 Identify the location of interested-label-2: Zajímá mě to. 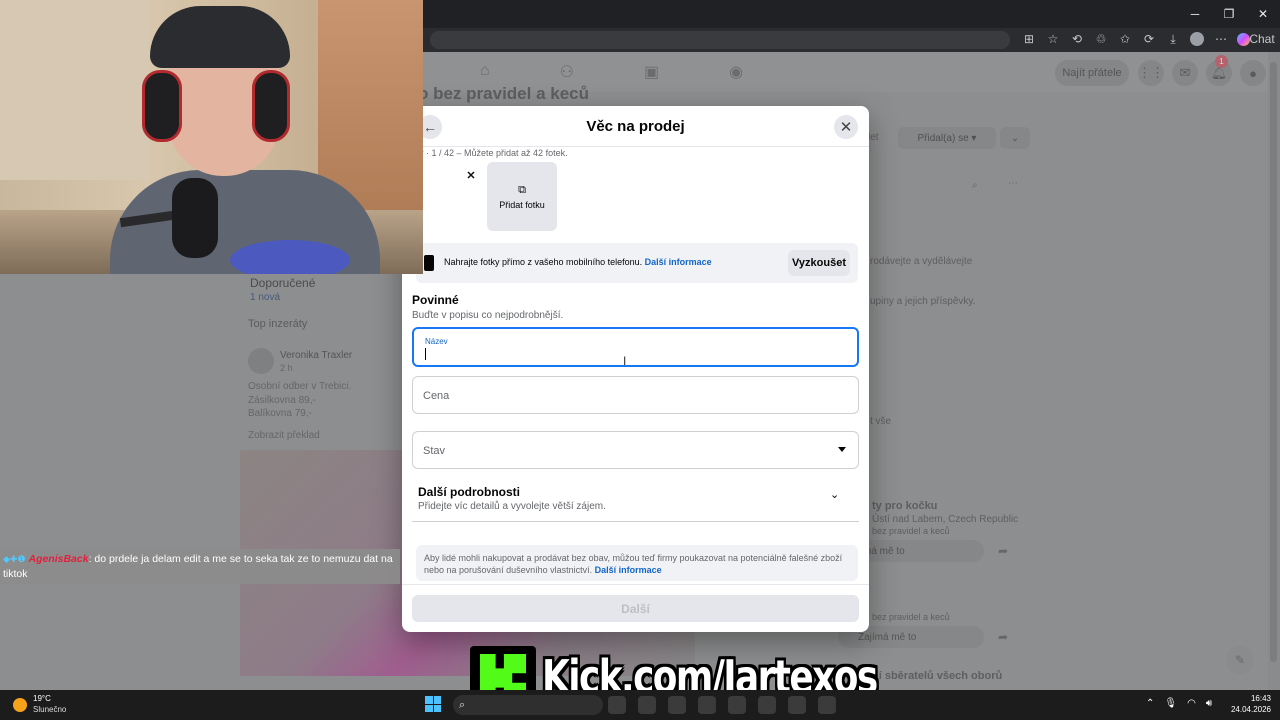
(887, 637).